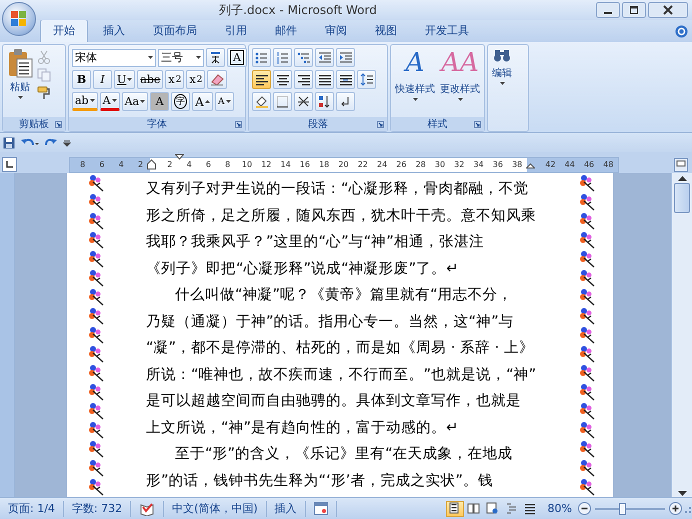 The width and height of the screenshot is (692, 519). What do you see at coordinates (180, 101) in the screenshot?
I see `format-button: 字` at bounding box center [180, 101].